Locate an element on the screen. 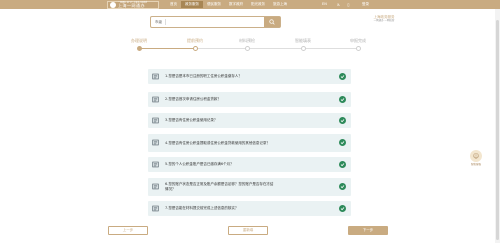 The image size is (500, 243). accessibility-icon: ♿ is located at coordinates (338, 4).